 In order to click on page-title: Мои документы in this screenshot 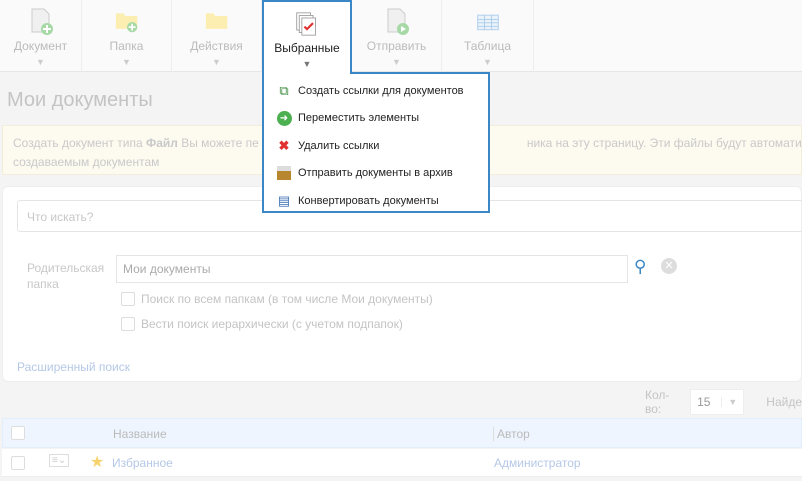, I will do `click(80, 100)`.